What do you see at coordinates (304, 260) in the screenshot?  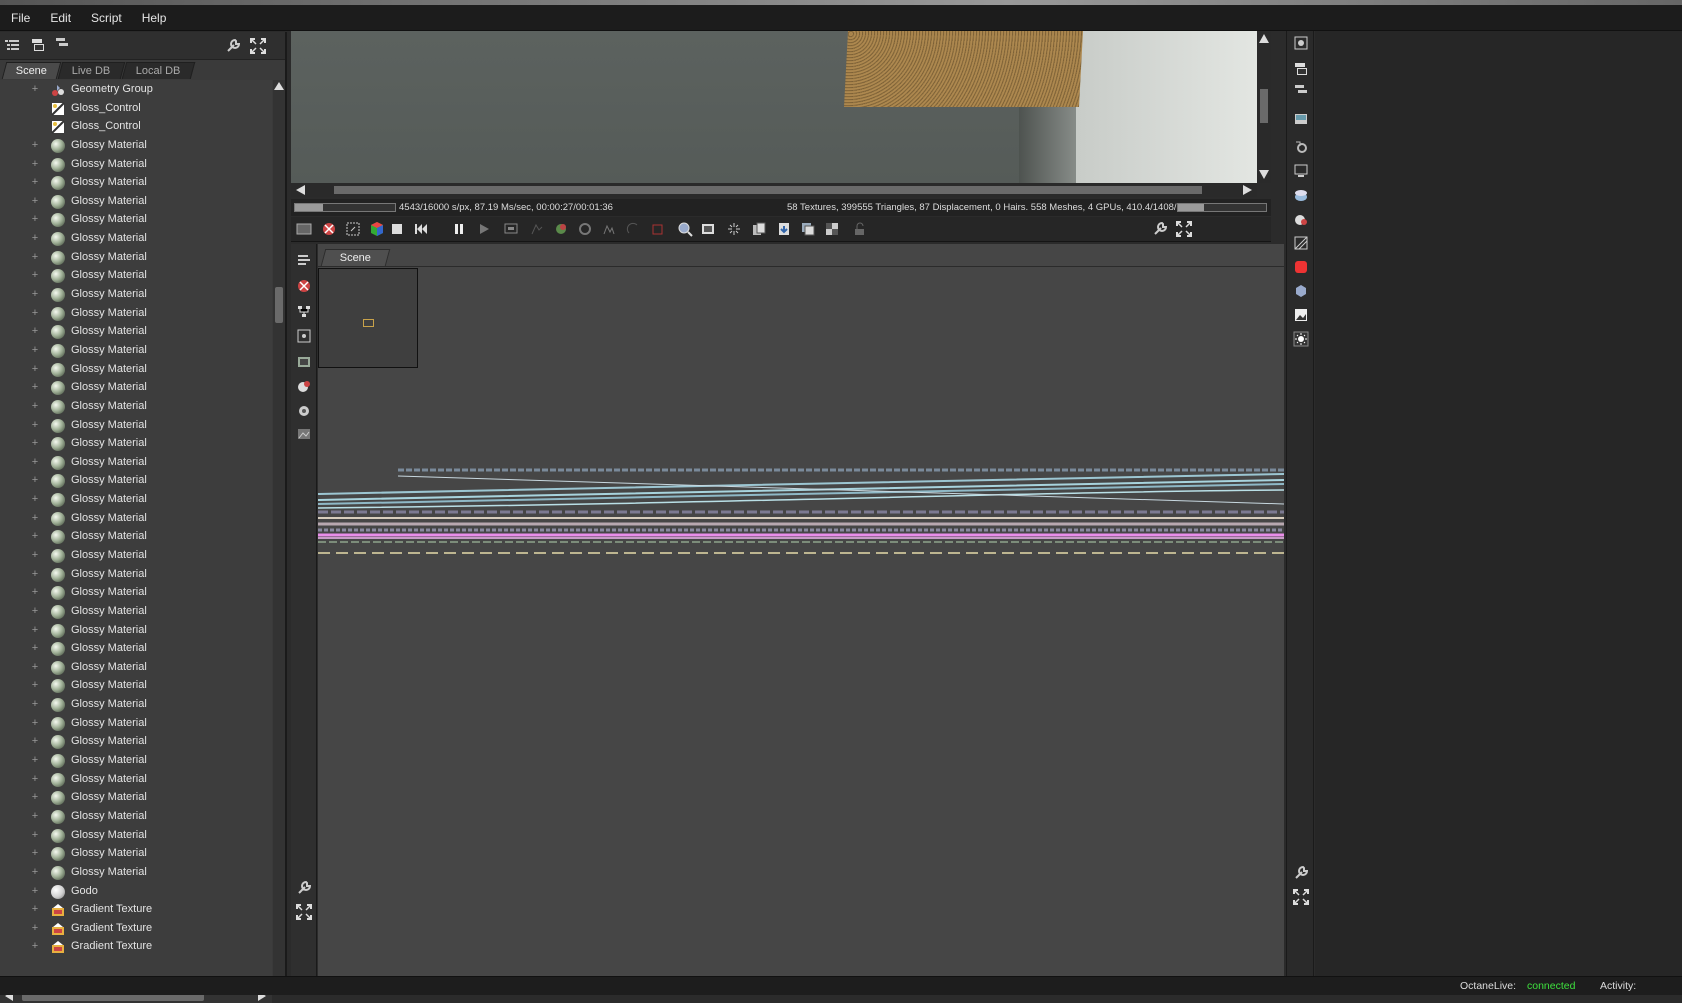 I see `rearrange-icon` at bounding box center [304, 260].